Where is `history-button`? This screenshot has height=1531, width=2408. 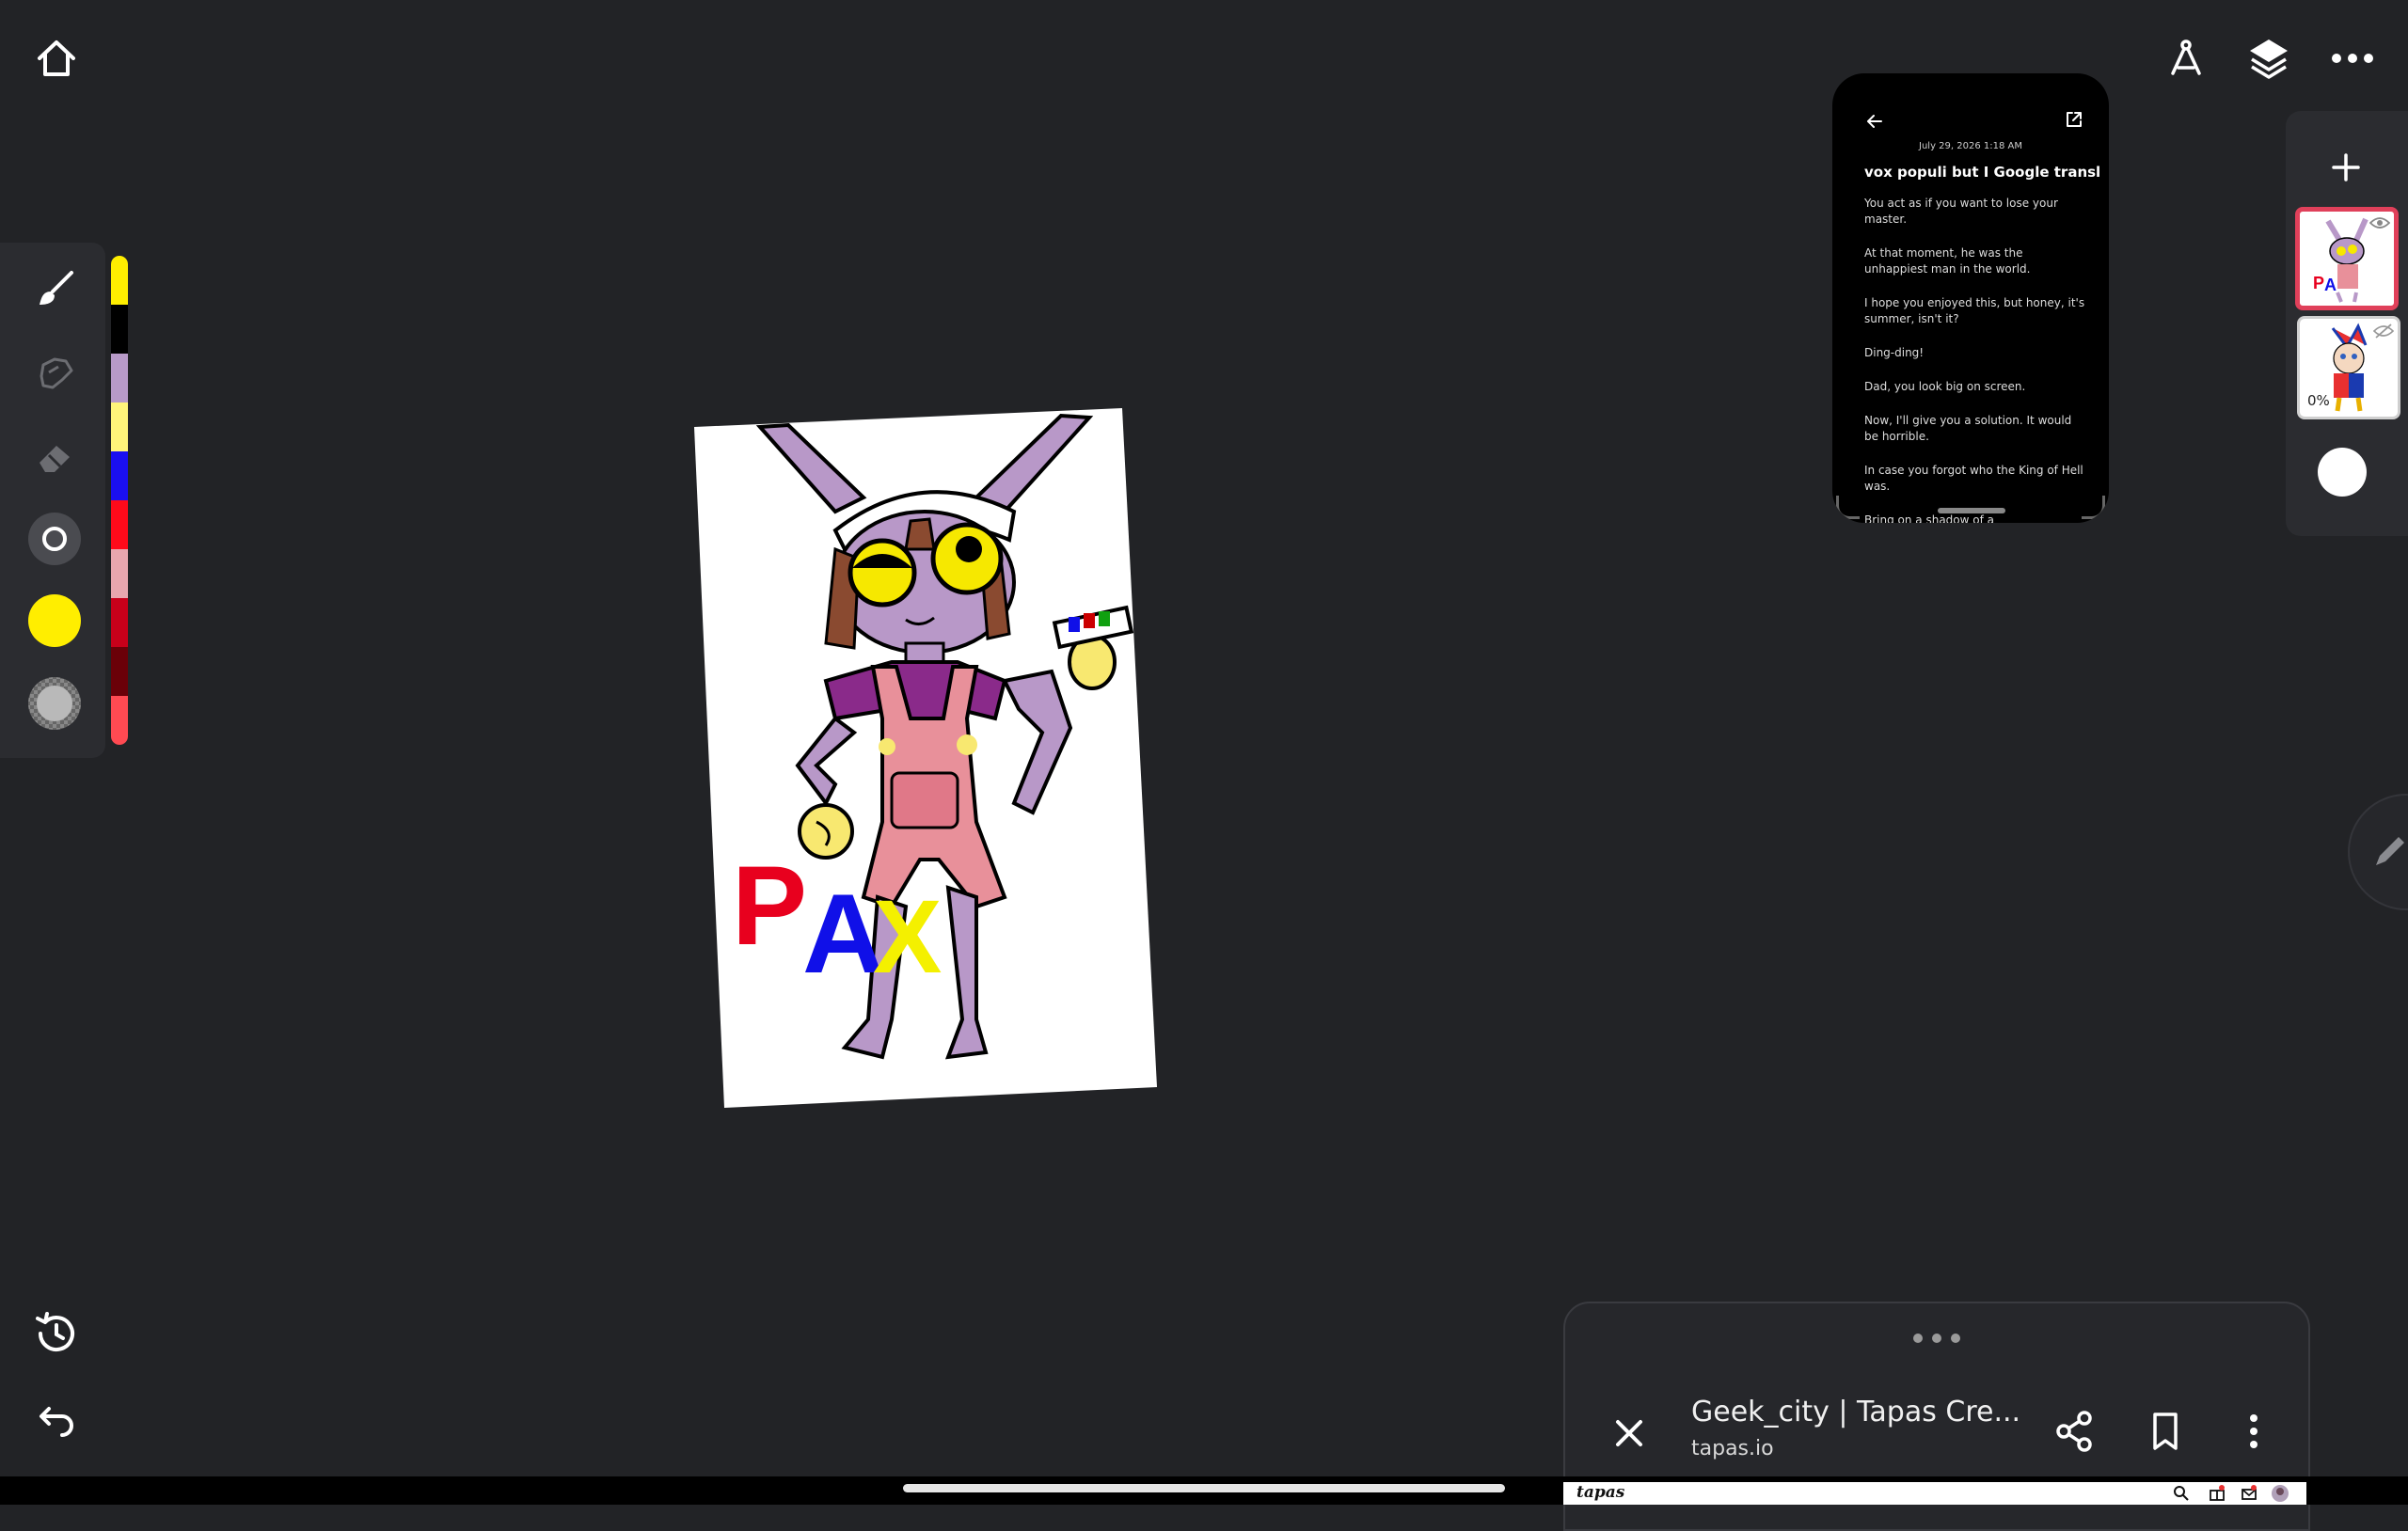
history-button is located at coordinates (57, 1333).